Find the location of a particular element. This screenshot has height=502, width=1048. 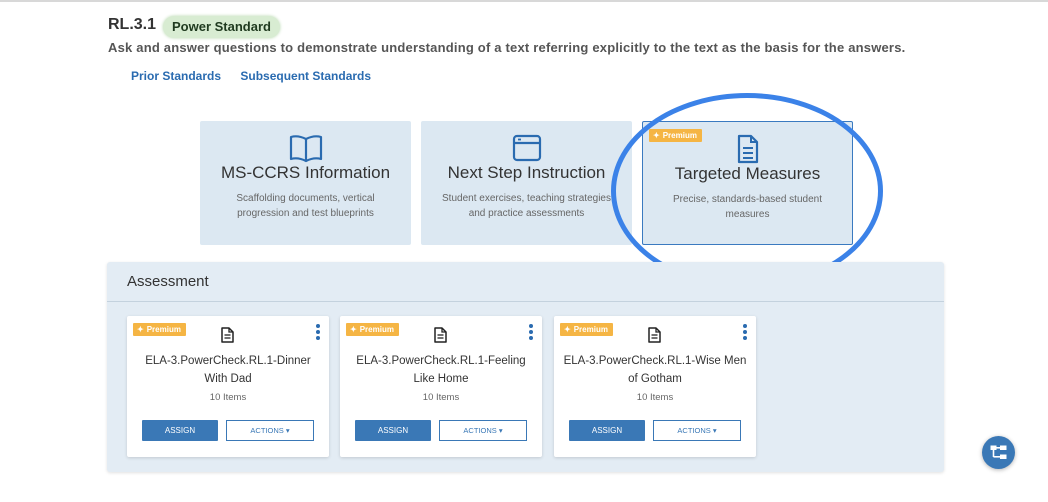

assessment-header: Assessment is located at coordinates (525, 282).